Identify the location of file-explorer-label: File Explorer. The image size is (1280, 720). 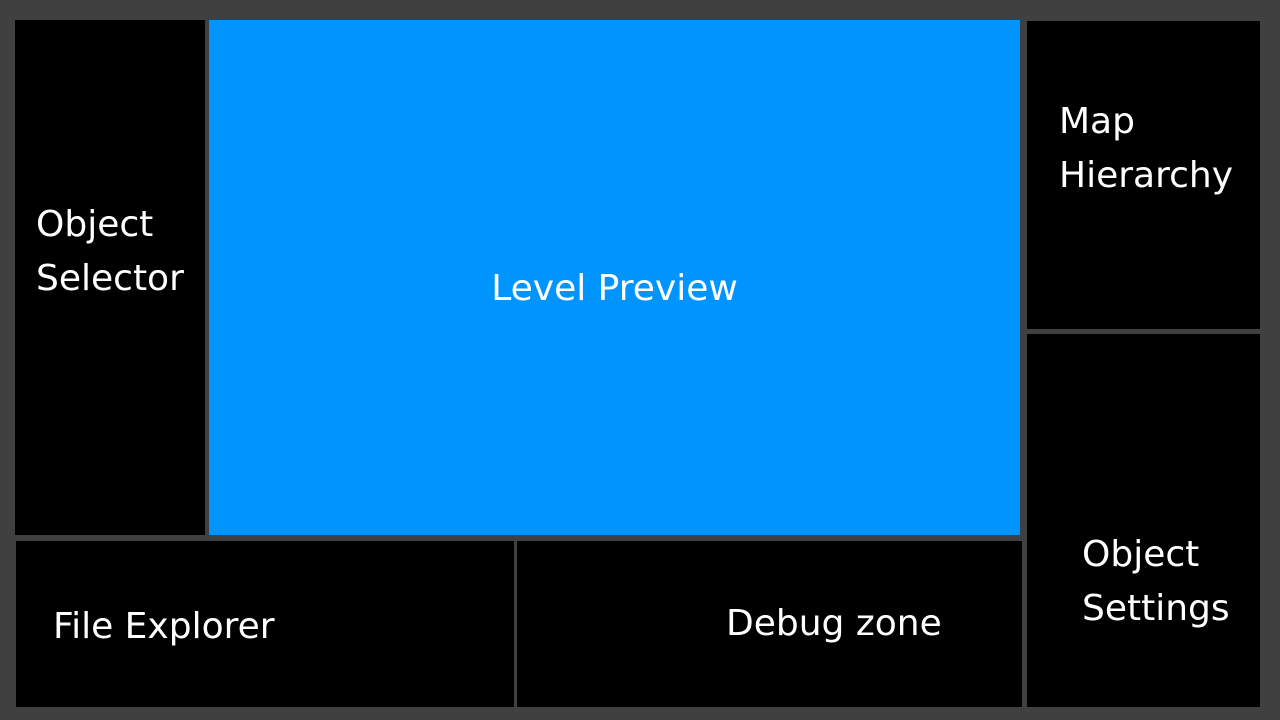
(164, 626).